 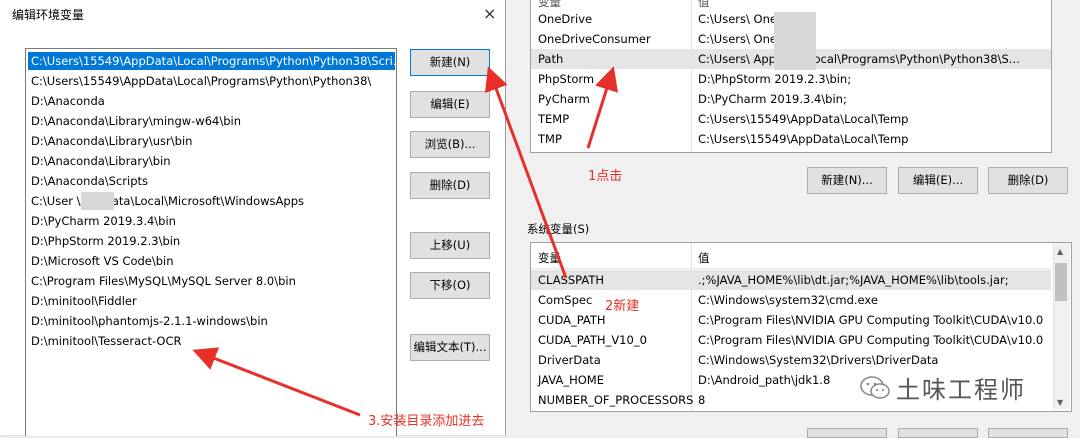 What do you see at coordinates (605, 176) in the screenshot?
I see `annotation-step1: 1点击` at bounding box center [605, 176].